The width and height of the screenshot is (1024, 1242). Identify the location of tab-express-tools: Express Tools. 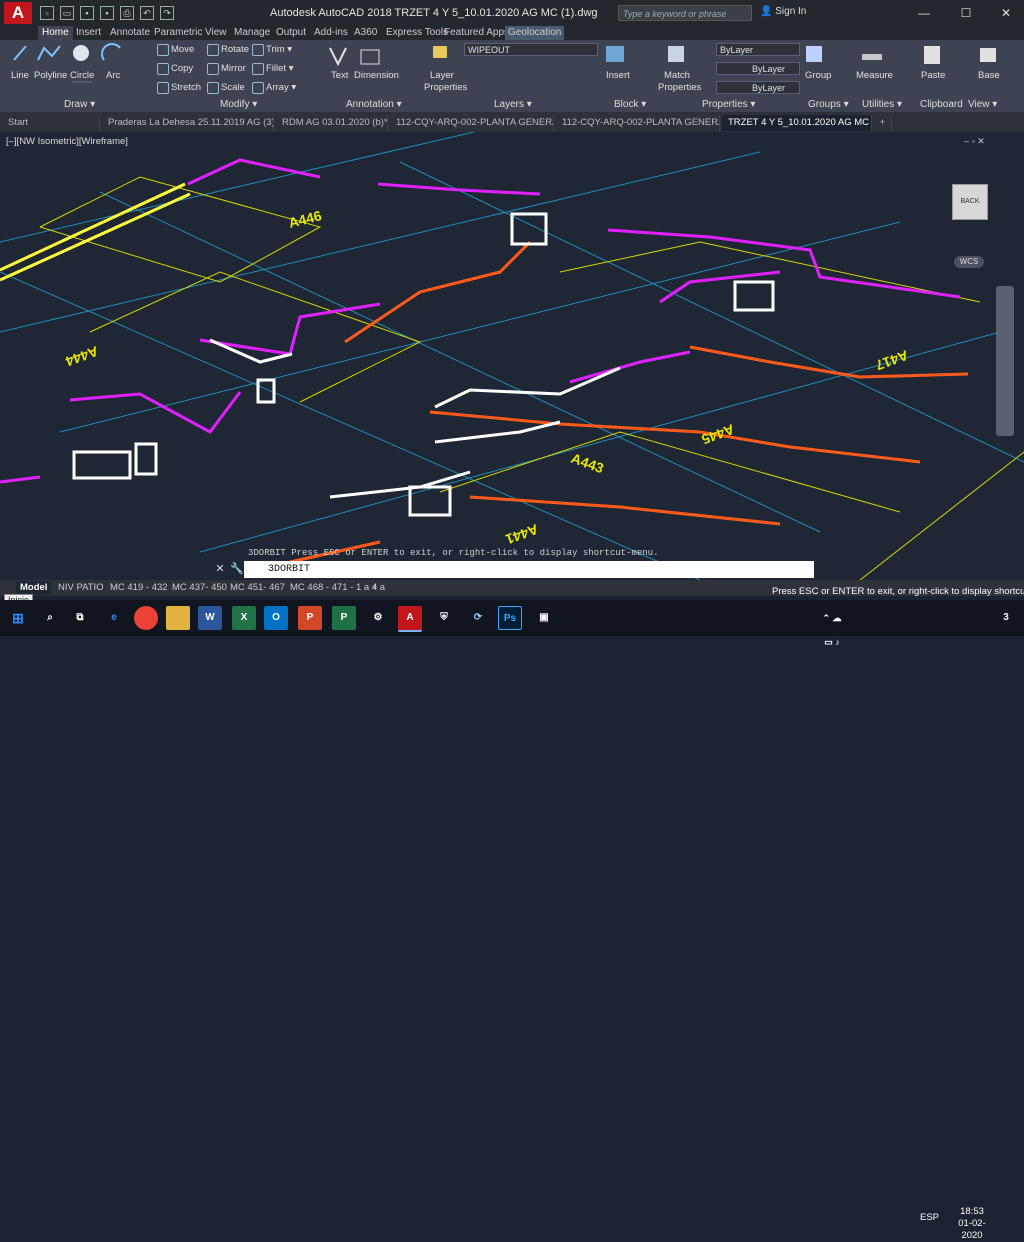
(417, 33).